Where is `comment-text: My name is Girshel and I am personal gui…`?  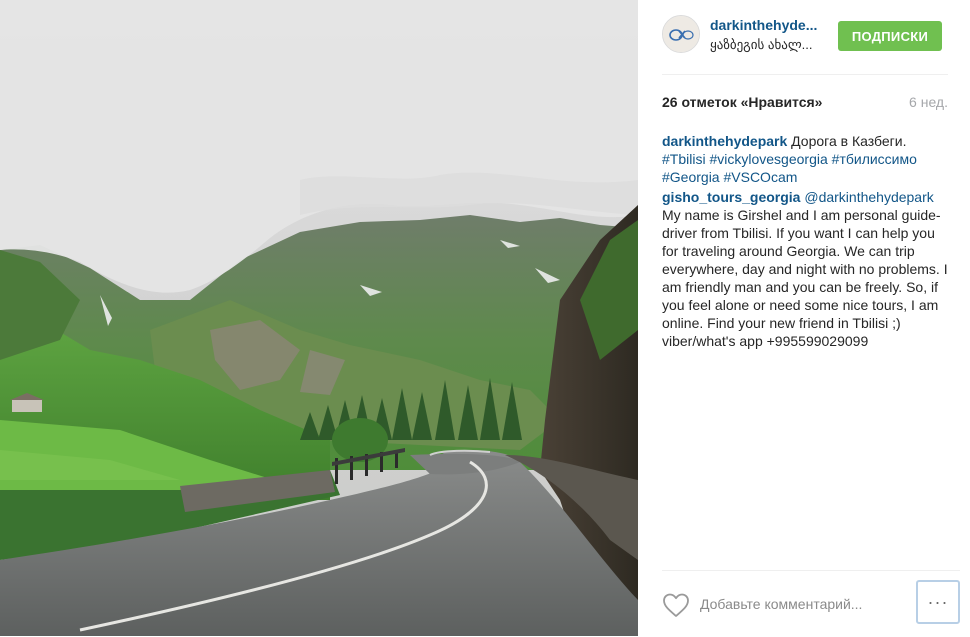
comment-text: My name is Girshel and I am personal gui… is located at coordinates (805, 278).